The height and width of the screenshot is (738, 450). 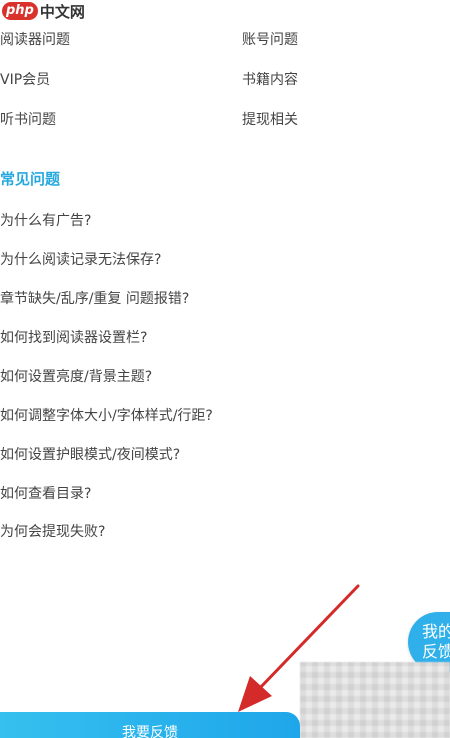 I want to click on submit-feedback-button: 我要反馈, so click(x=150, y=725).